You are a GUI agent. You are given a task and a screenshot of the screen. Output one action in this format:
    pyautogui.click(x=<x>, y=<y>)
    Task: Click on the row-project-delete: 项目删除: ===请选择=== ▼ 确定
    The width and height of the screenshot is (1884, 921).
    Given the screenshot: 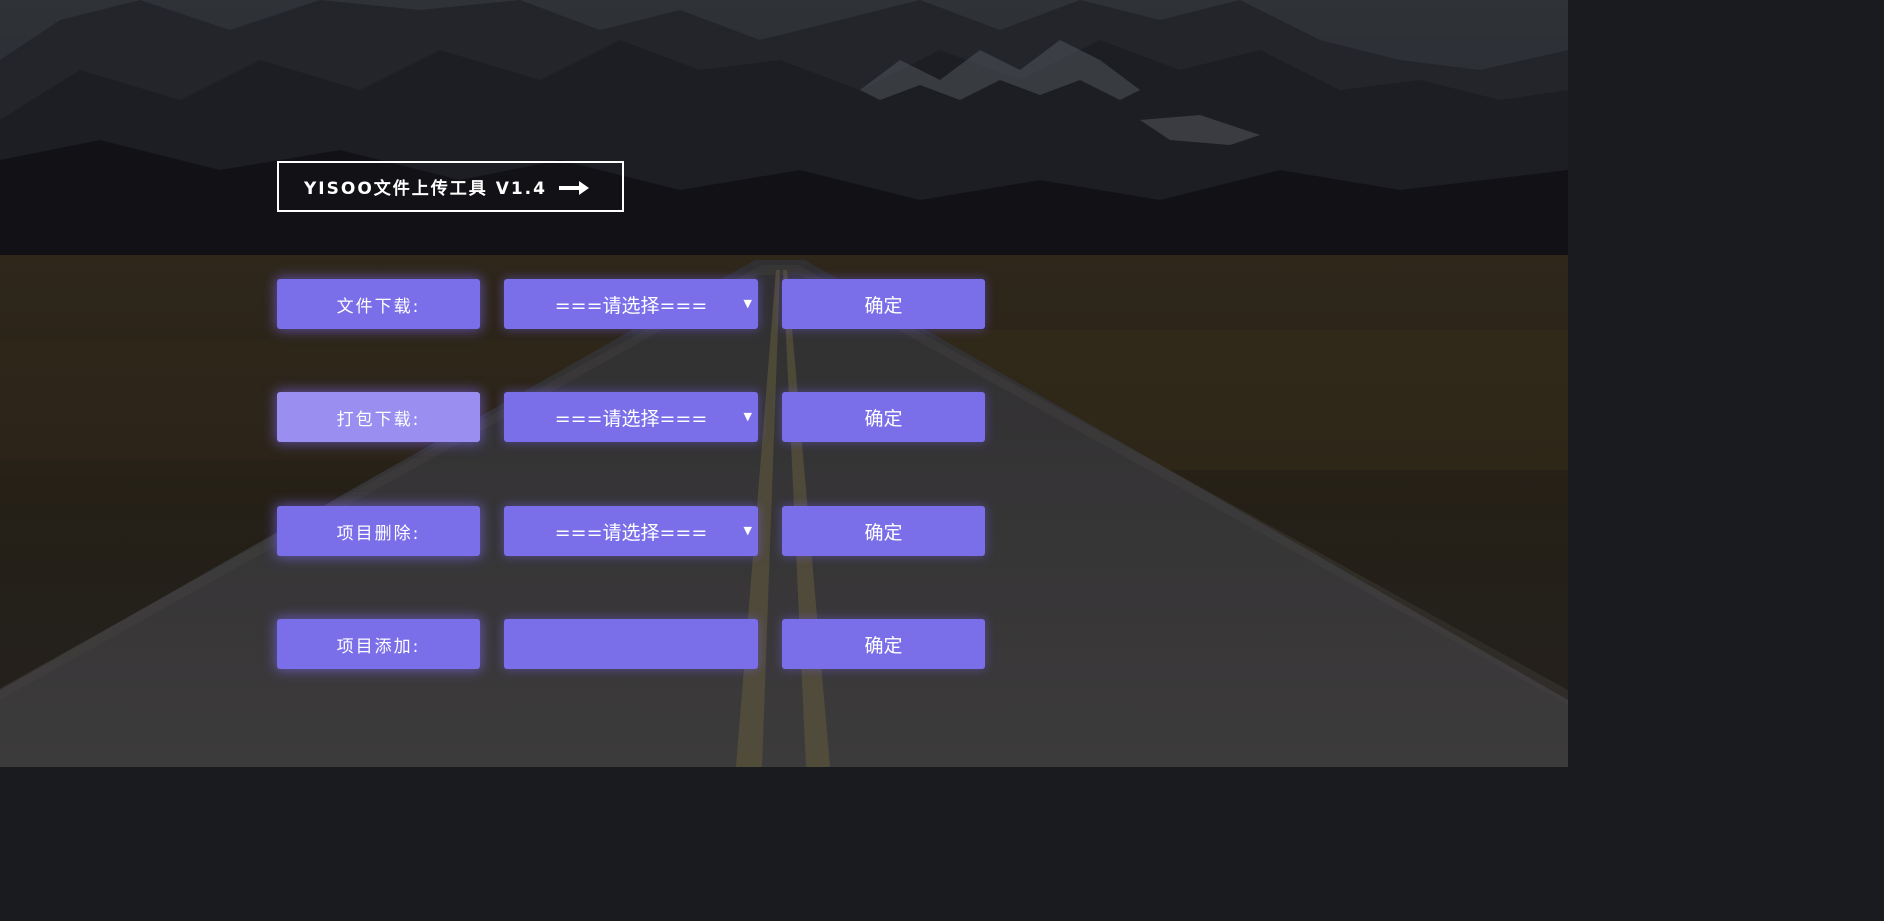 What is the action you would take?
    pyautogui.click(x=632, y=531)
    